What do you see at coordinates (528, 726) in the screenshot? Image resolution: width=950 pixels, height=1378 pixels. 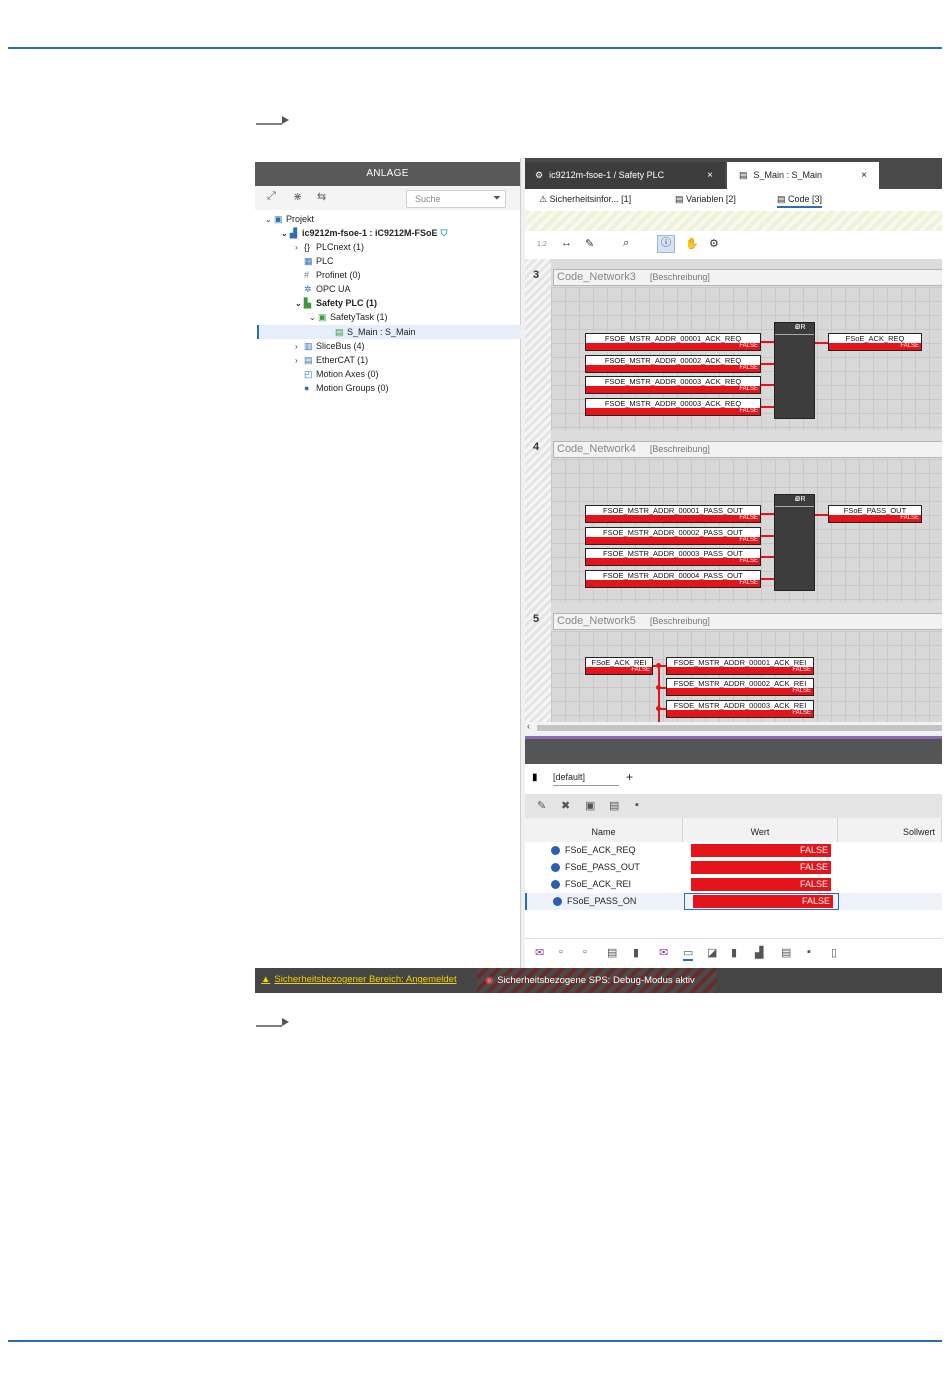 I see `scroll-left-icon: ‹` at bounding box center [528, 726].